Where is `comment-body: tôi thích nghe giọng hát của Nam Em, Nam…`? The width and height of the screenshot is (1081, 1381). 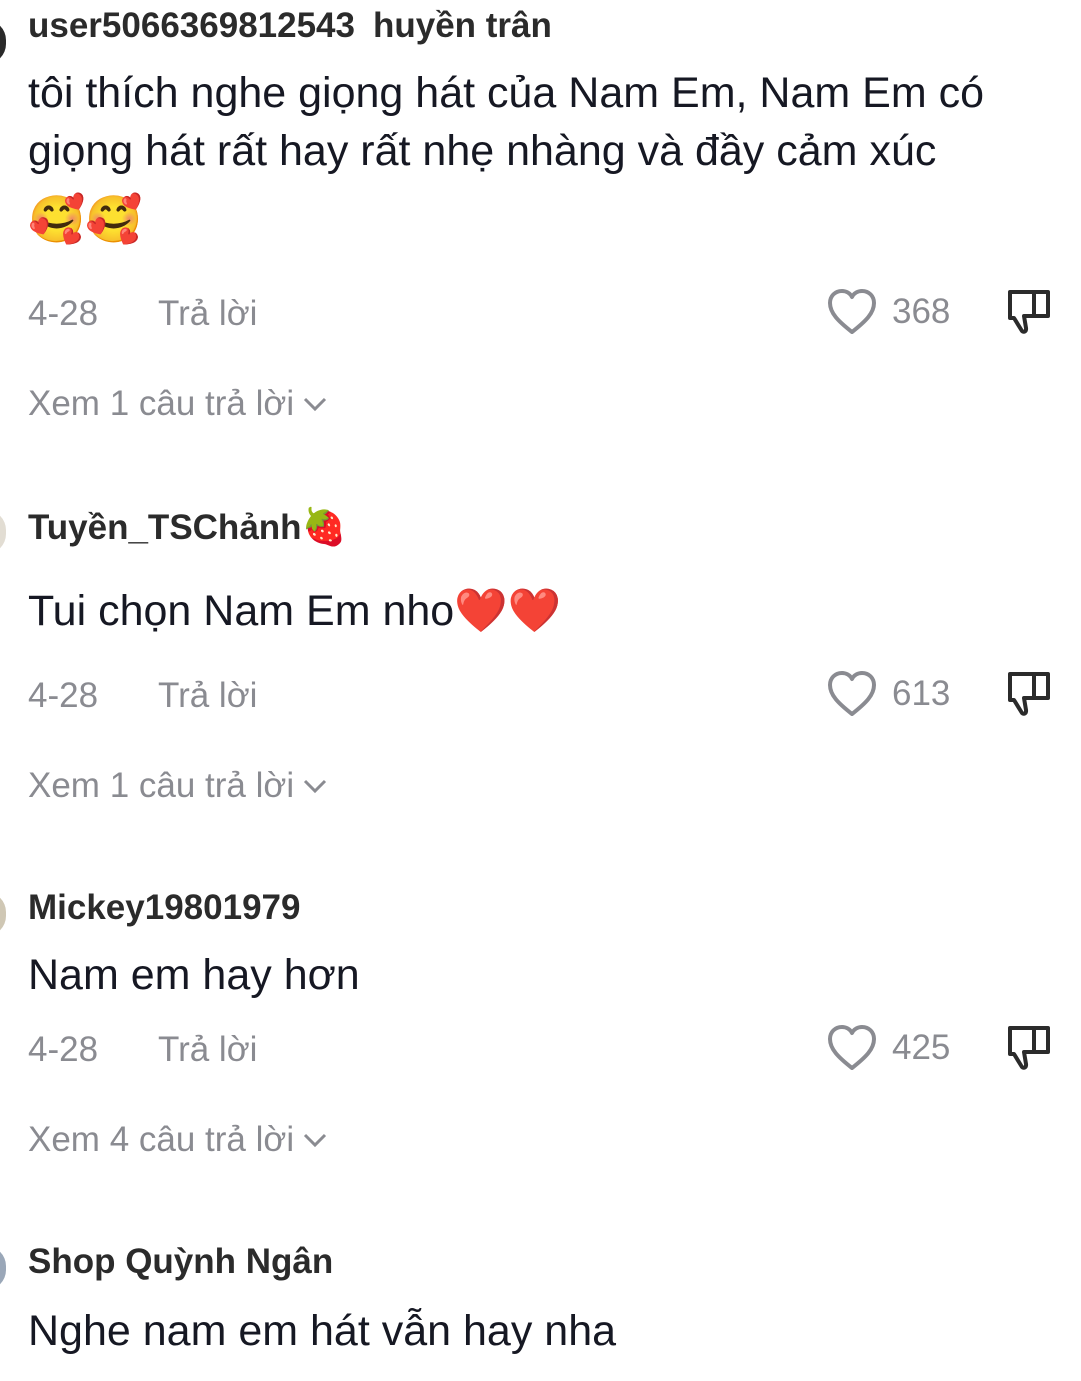 comment-body: tôi thích nghe giọng hát của Nam Em, Nam… is located at coordinates (506, 122).